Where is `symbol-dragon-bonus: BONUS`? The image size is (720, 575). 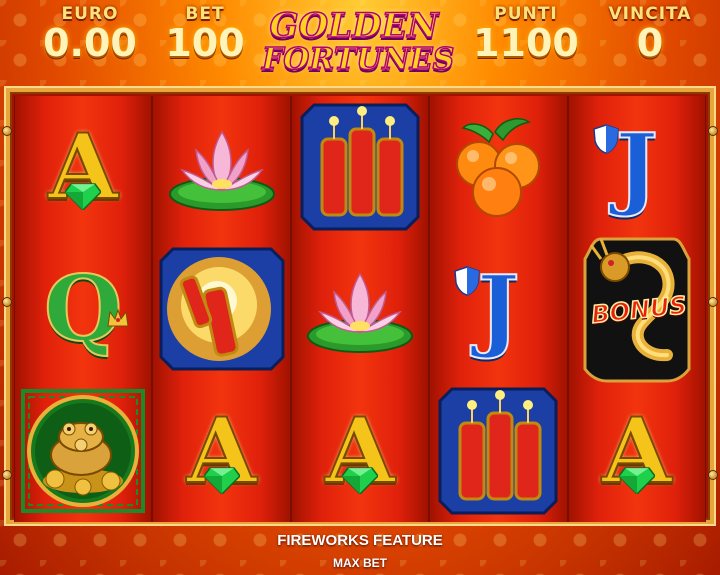
symbol-dragon-bonus: BONUS is located at coordinates (637, 310).